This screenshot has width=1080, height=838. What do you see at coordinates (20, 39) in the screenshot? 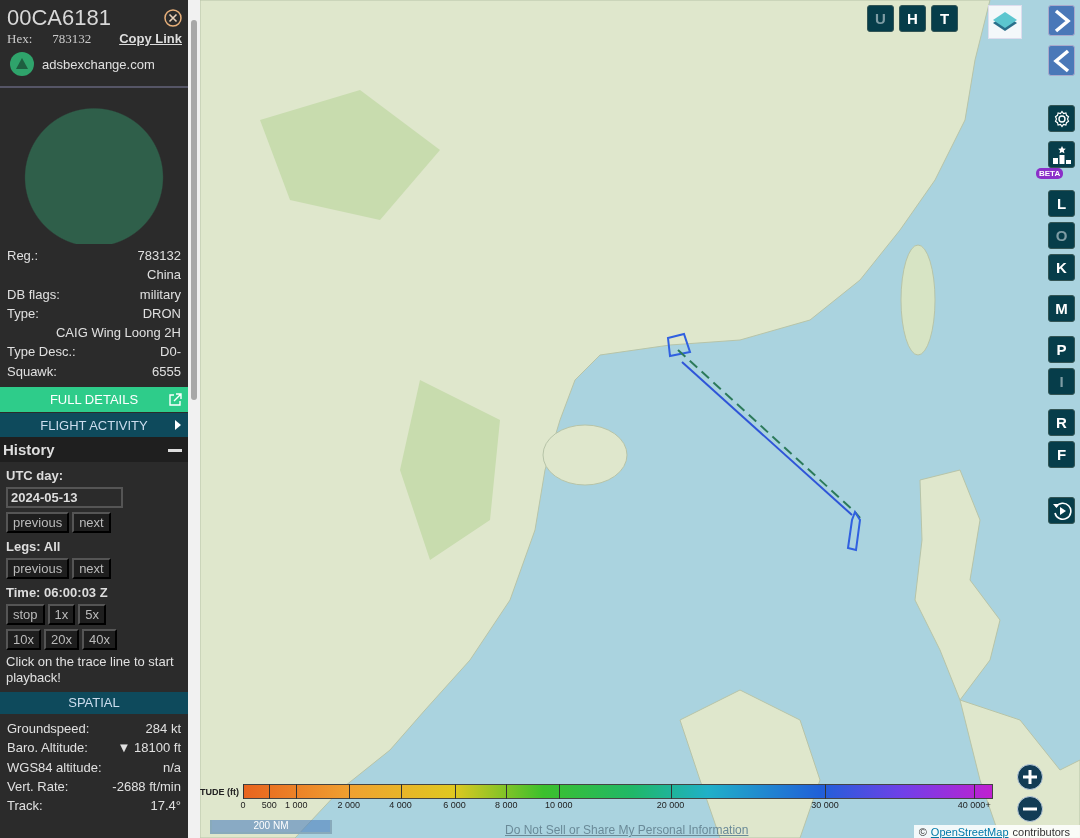
I see `hex-label: Hex:` at bounding box center [20, 39].